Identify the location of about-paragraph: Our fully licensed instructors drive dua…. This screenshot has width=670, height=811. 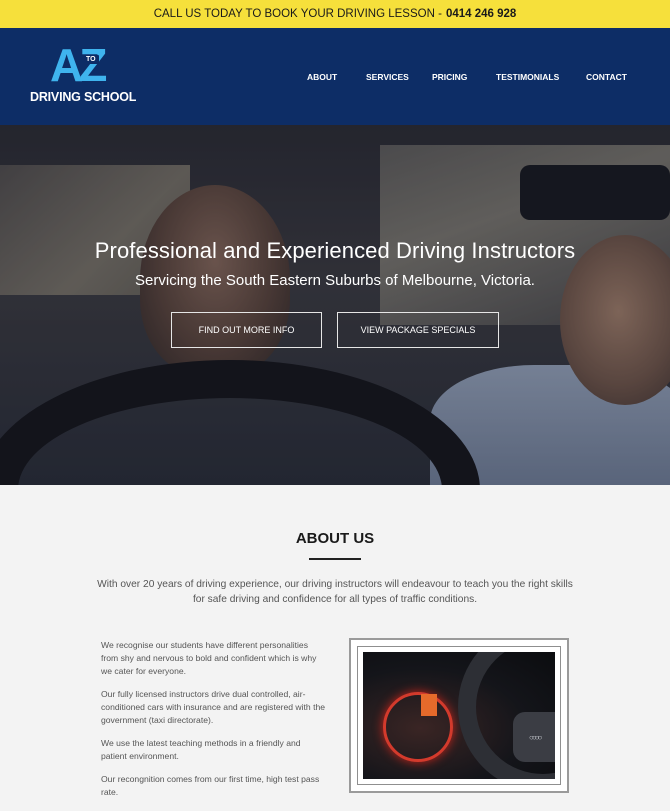
(213, 707).